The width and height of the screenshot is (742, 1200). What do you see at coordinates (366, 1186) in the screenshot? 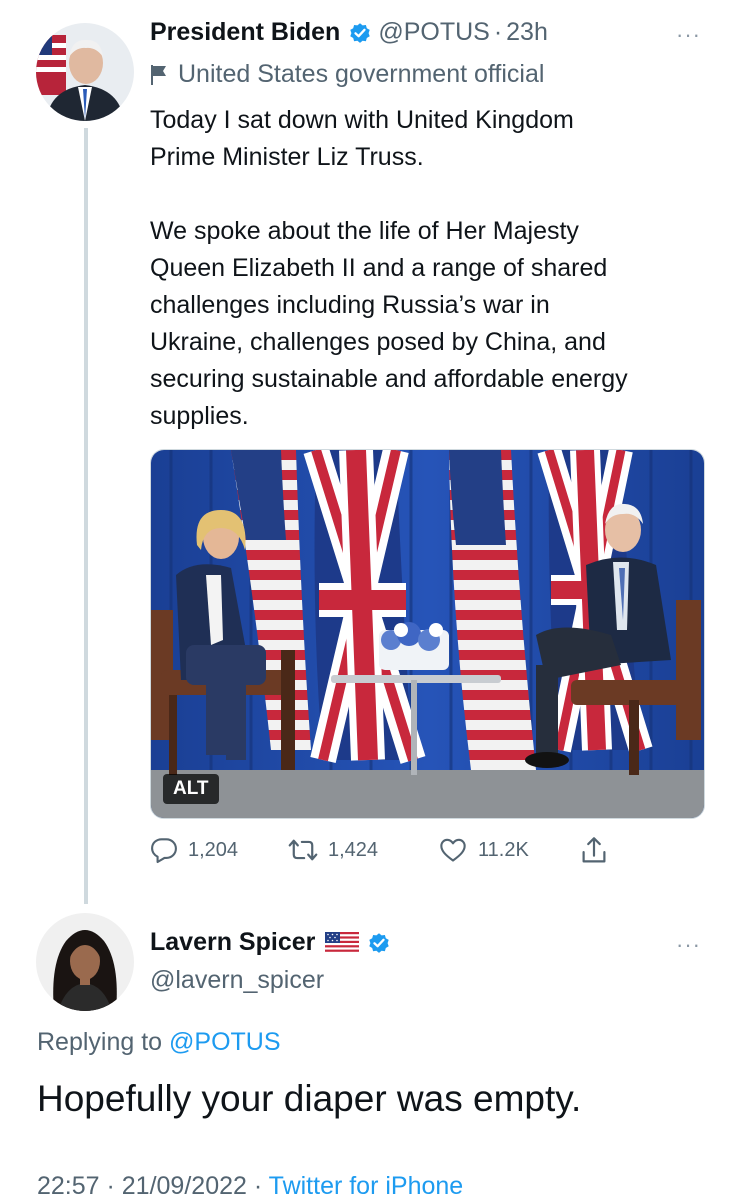
I see `source-link: Twitter for iPhone` at bounding box center [366, 1186].